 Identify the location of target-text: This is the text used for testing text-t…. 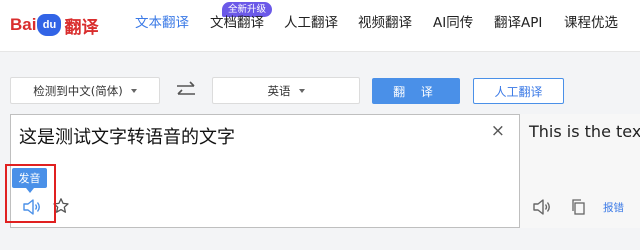
(584, 131).